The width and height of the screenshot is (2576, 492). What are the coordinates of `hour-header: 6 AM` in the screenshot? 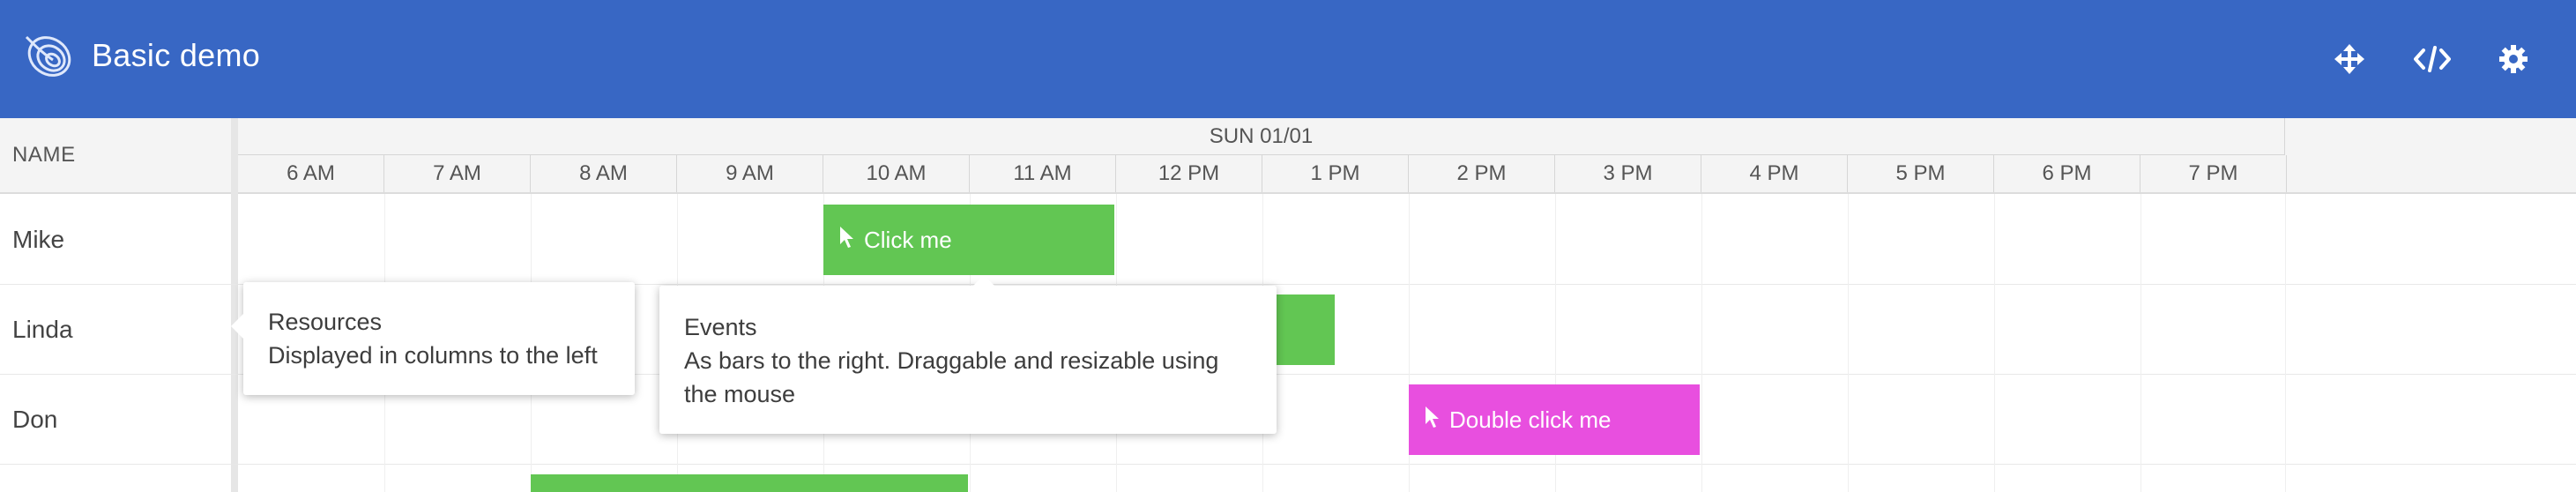 It's located at (311, 173).